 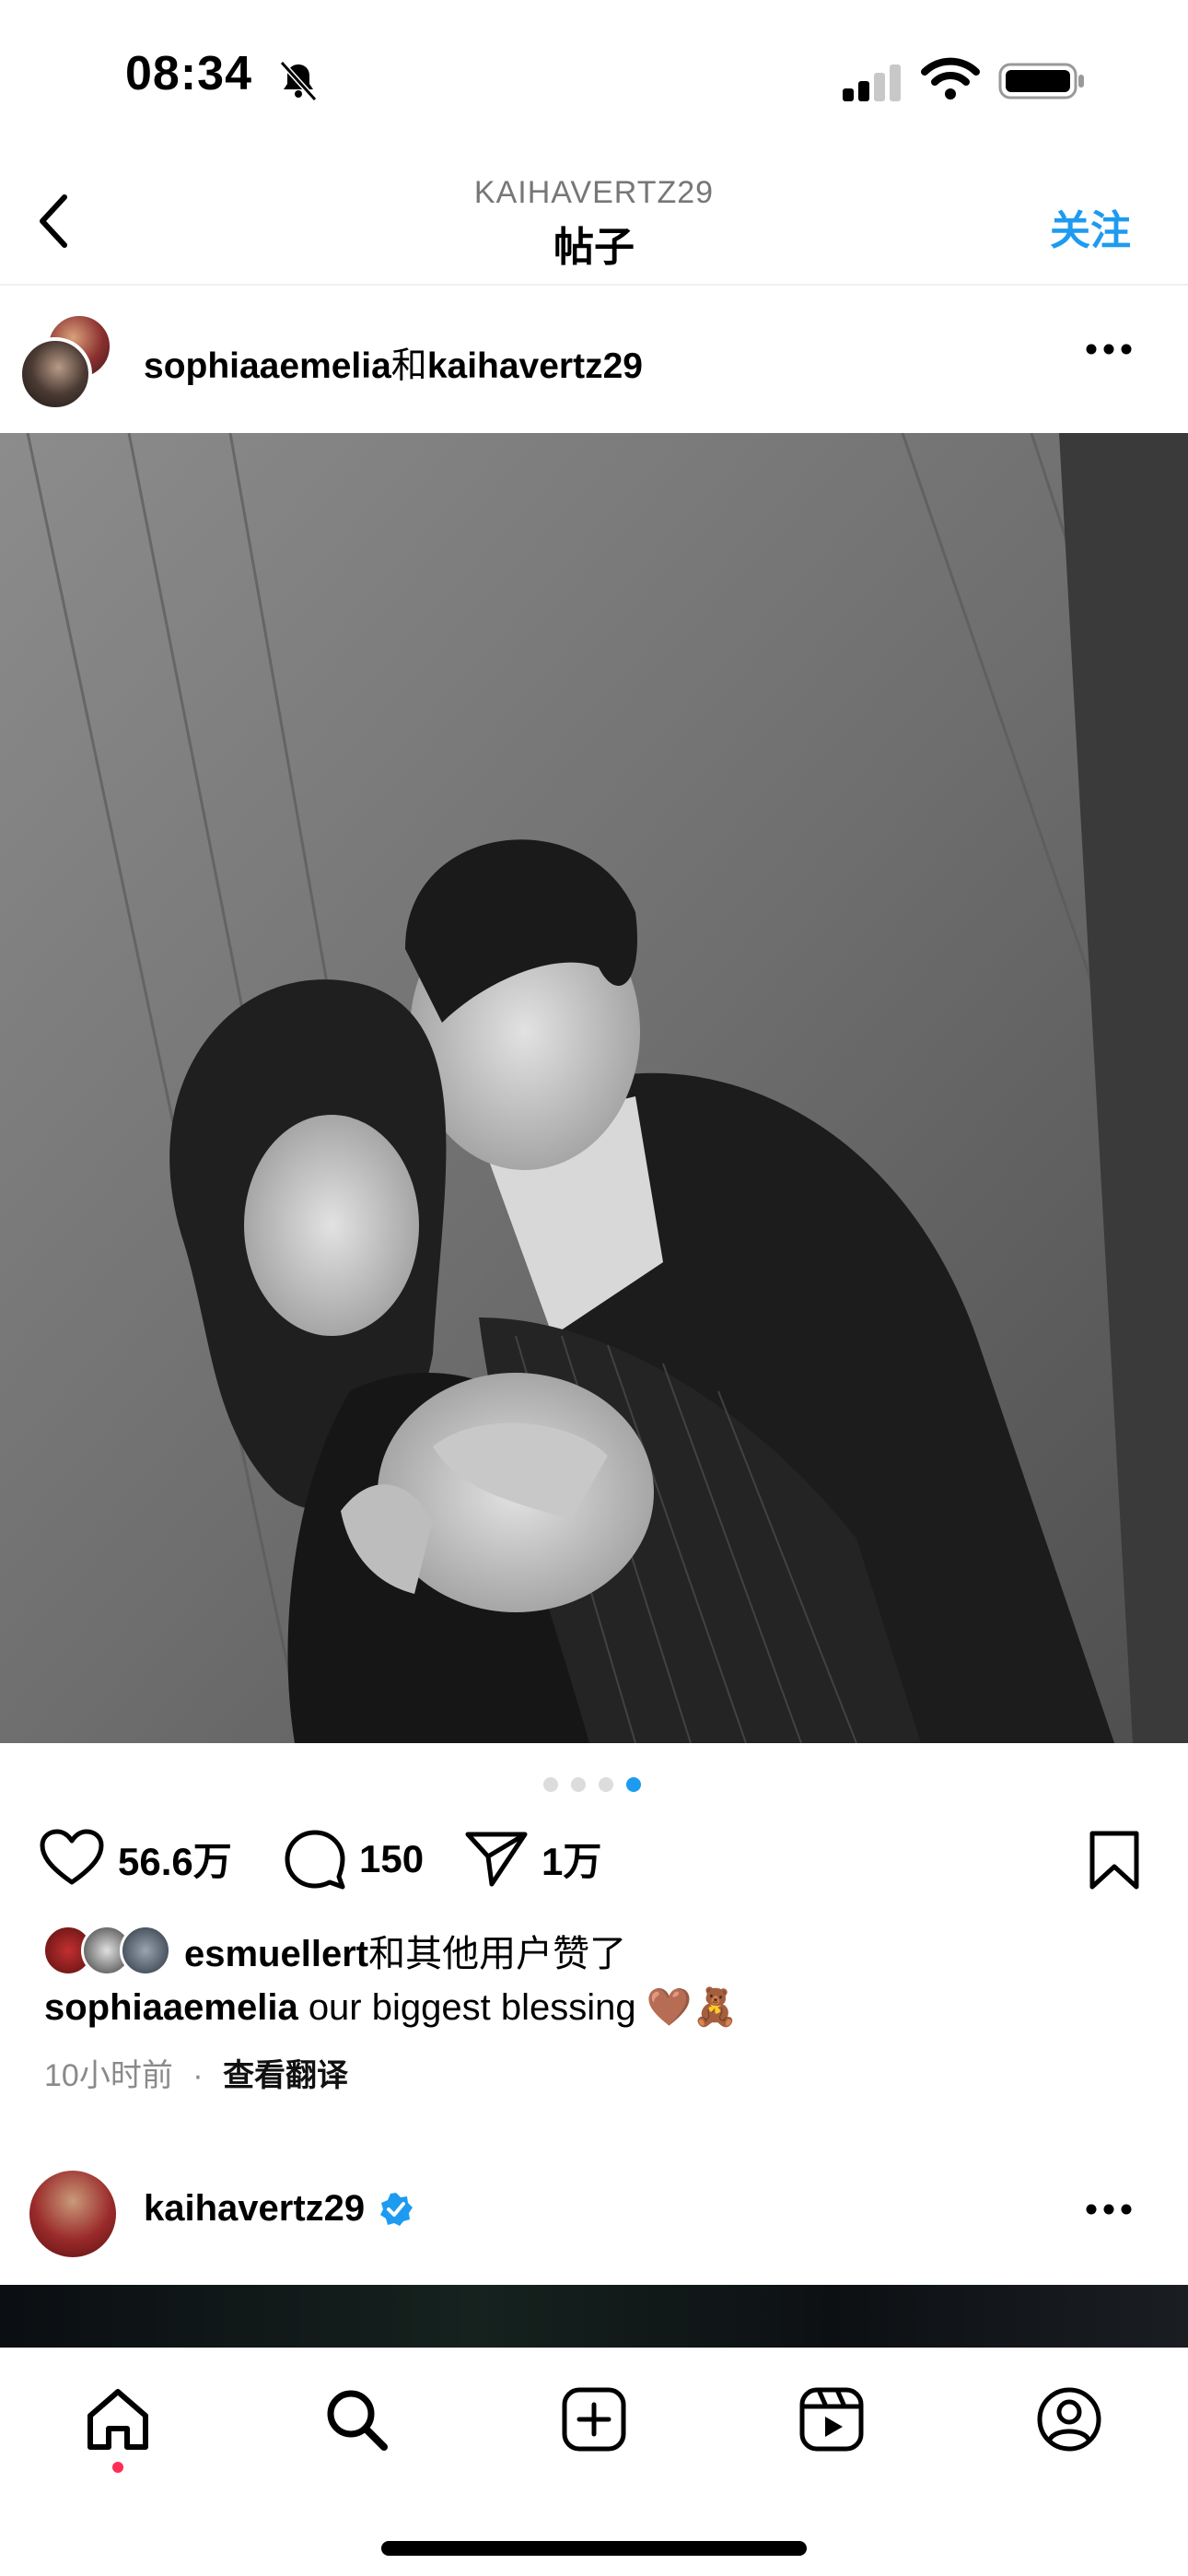 What do you see at coordinates (1069, 2419) in the screenshot?
I see `profile-icon` at bounding box center [1069, 2419].